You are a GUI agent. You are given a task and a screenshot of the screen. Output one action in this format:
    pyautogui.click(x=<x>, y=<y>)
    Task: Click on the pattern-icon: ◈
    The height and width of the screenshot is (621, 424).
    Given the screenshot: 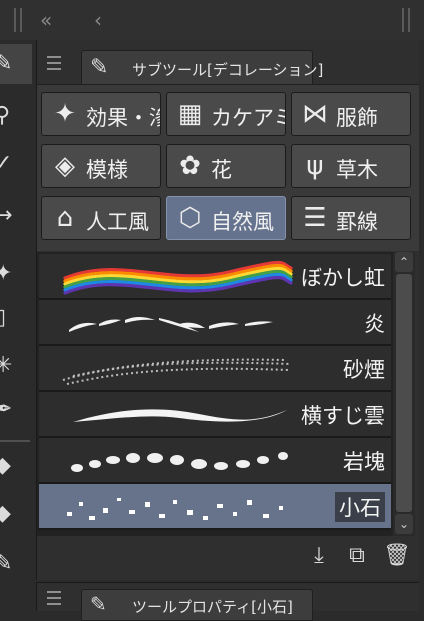 What is the action you would take?
    pyautogui.click(x=65, y=166)
    